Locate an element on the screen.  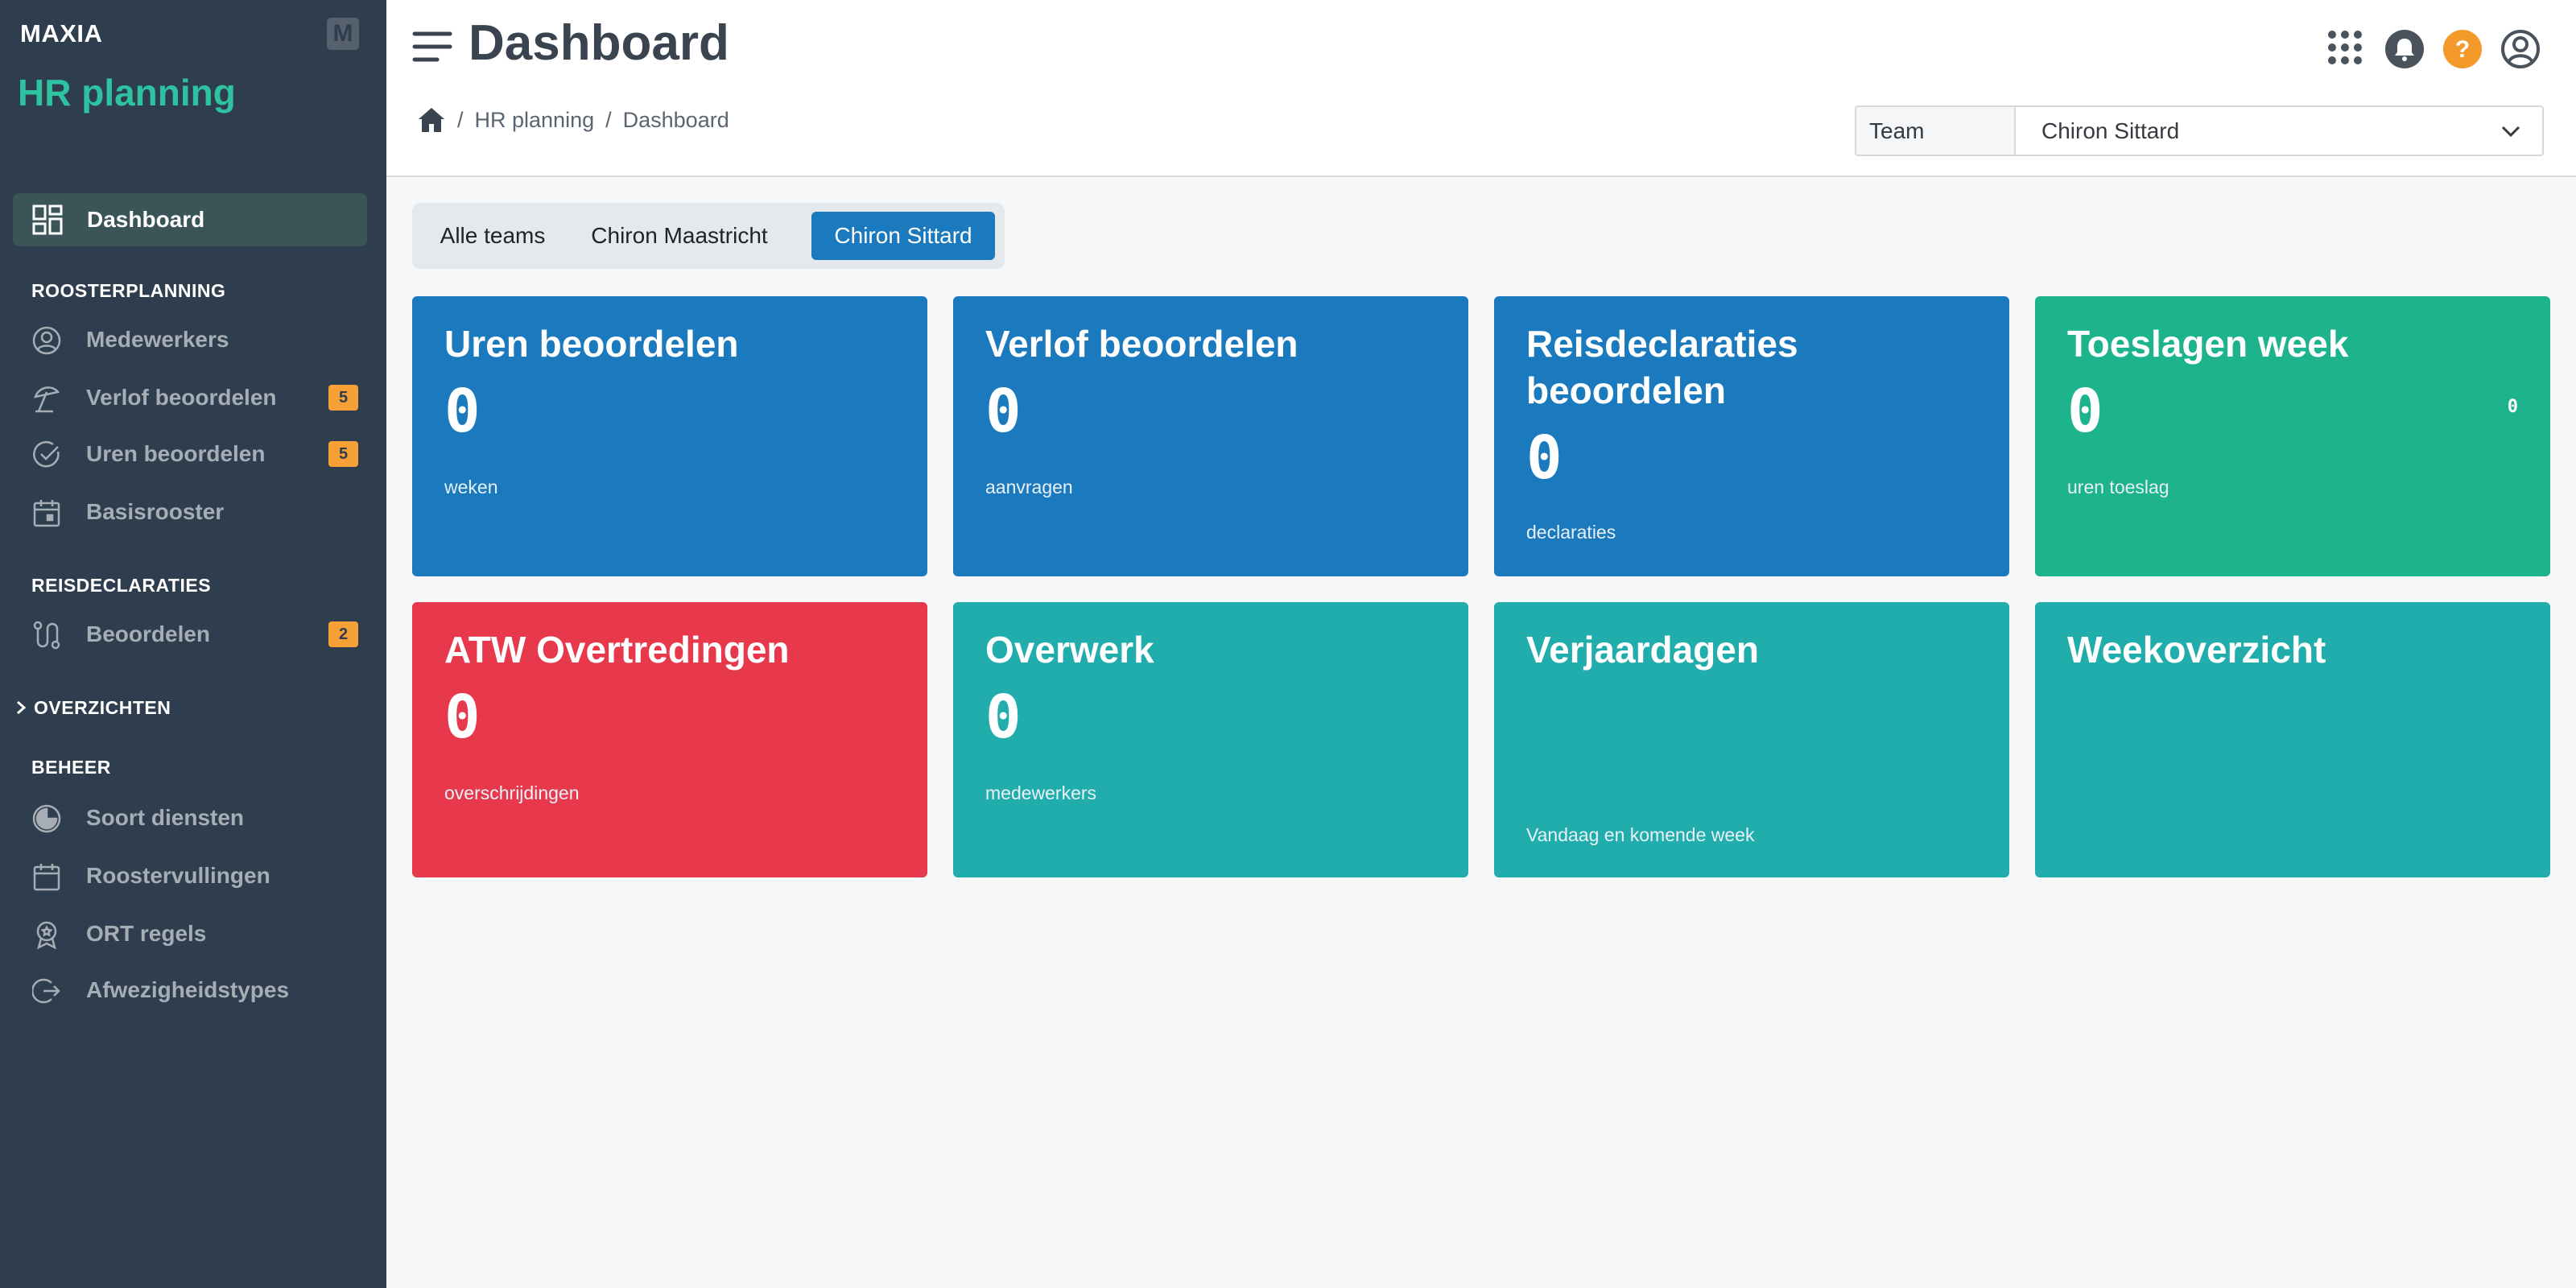
sidebar-item-dashboard: Dashboard is located at coordinates (190, 219).